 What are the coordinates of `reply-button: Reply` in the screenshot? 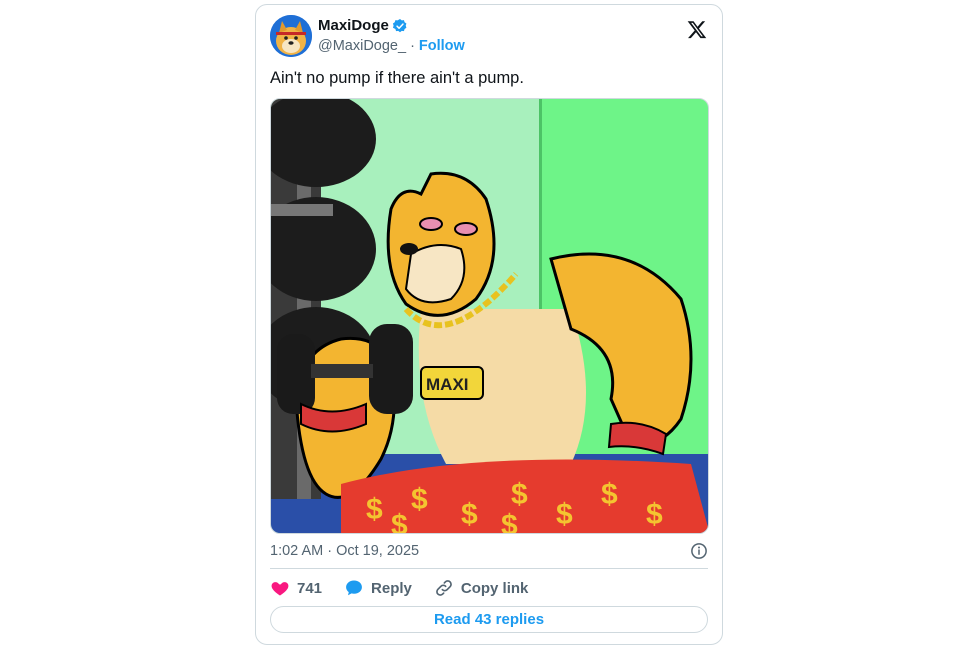 It's located at (378, 588).